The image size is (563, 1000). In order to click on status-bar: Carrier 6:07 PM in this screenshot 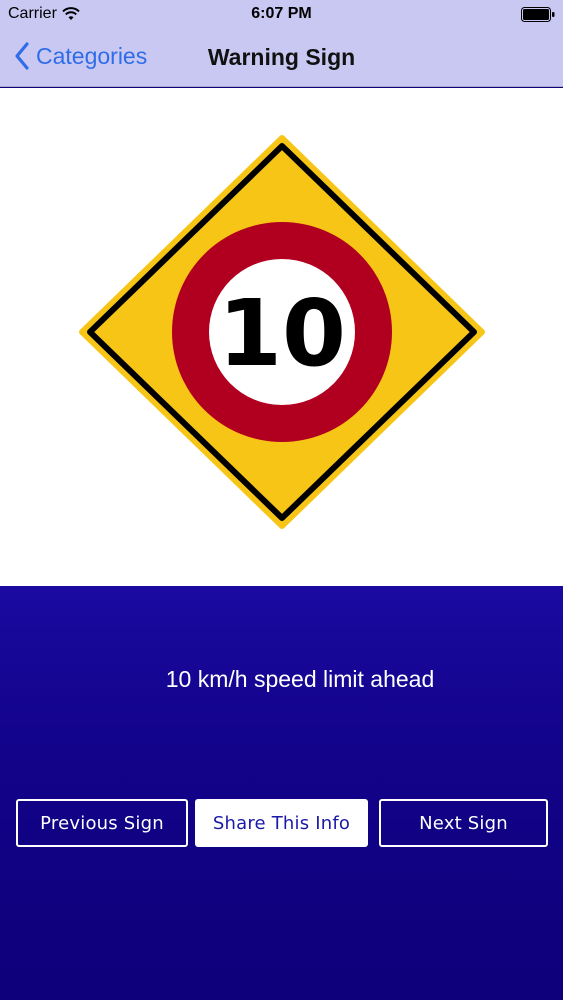, I will do `click(281, 15)`.